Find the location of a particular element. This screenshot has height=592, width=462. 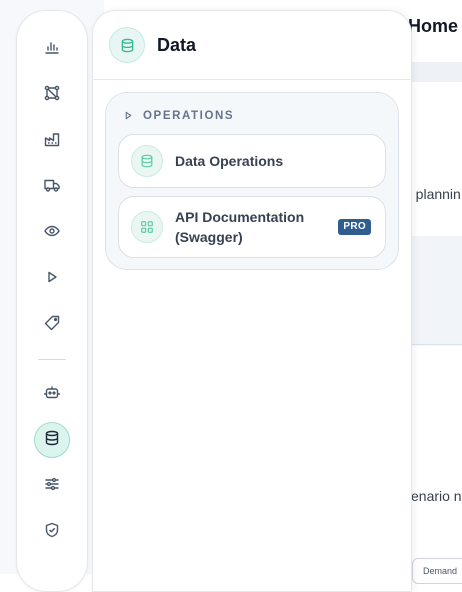

rail-settings-button is located at coordinates (52, 486).